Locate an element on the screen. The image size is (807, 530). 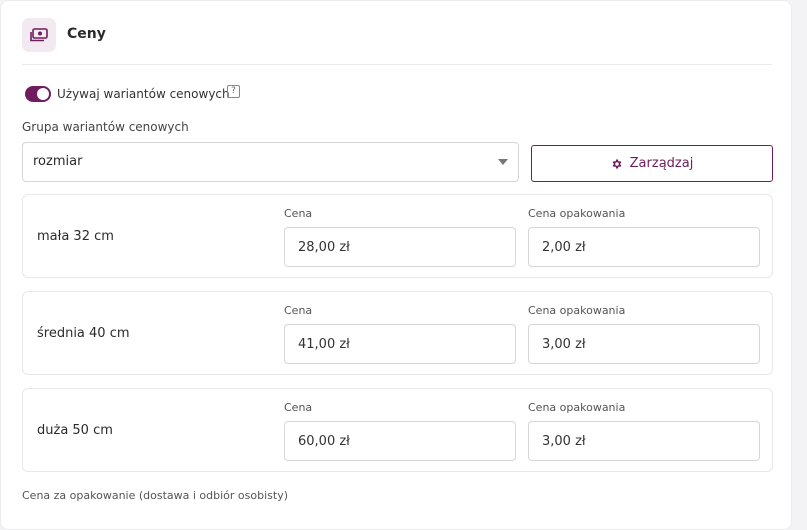
select-value: rozmiar is located at coordinates (58, 161).